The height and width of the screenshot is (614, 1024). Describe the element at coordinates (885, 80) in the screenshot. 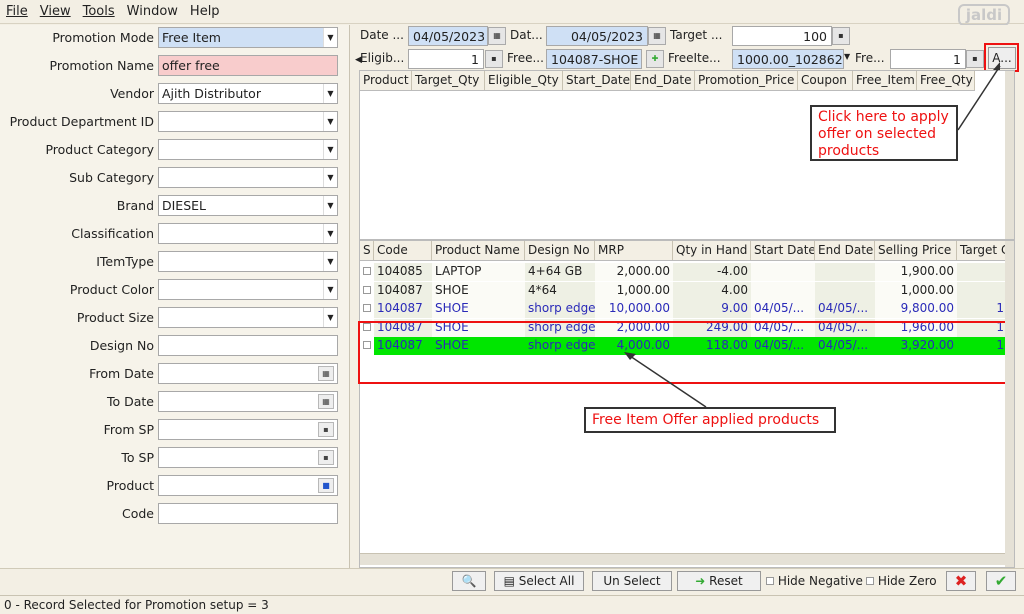

I see `promo-col-header: Free_Item` at that location.